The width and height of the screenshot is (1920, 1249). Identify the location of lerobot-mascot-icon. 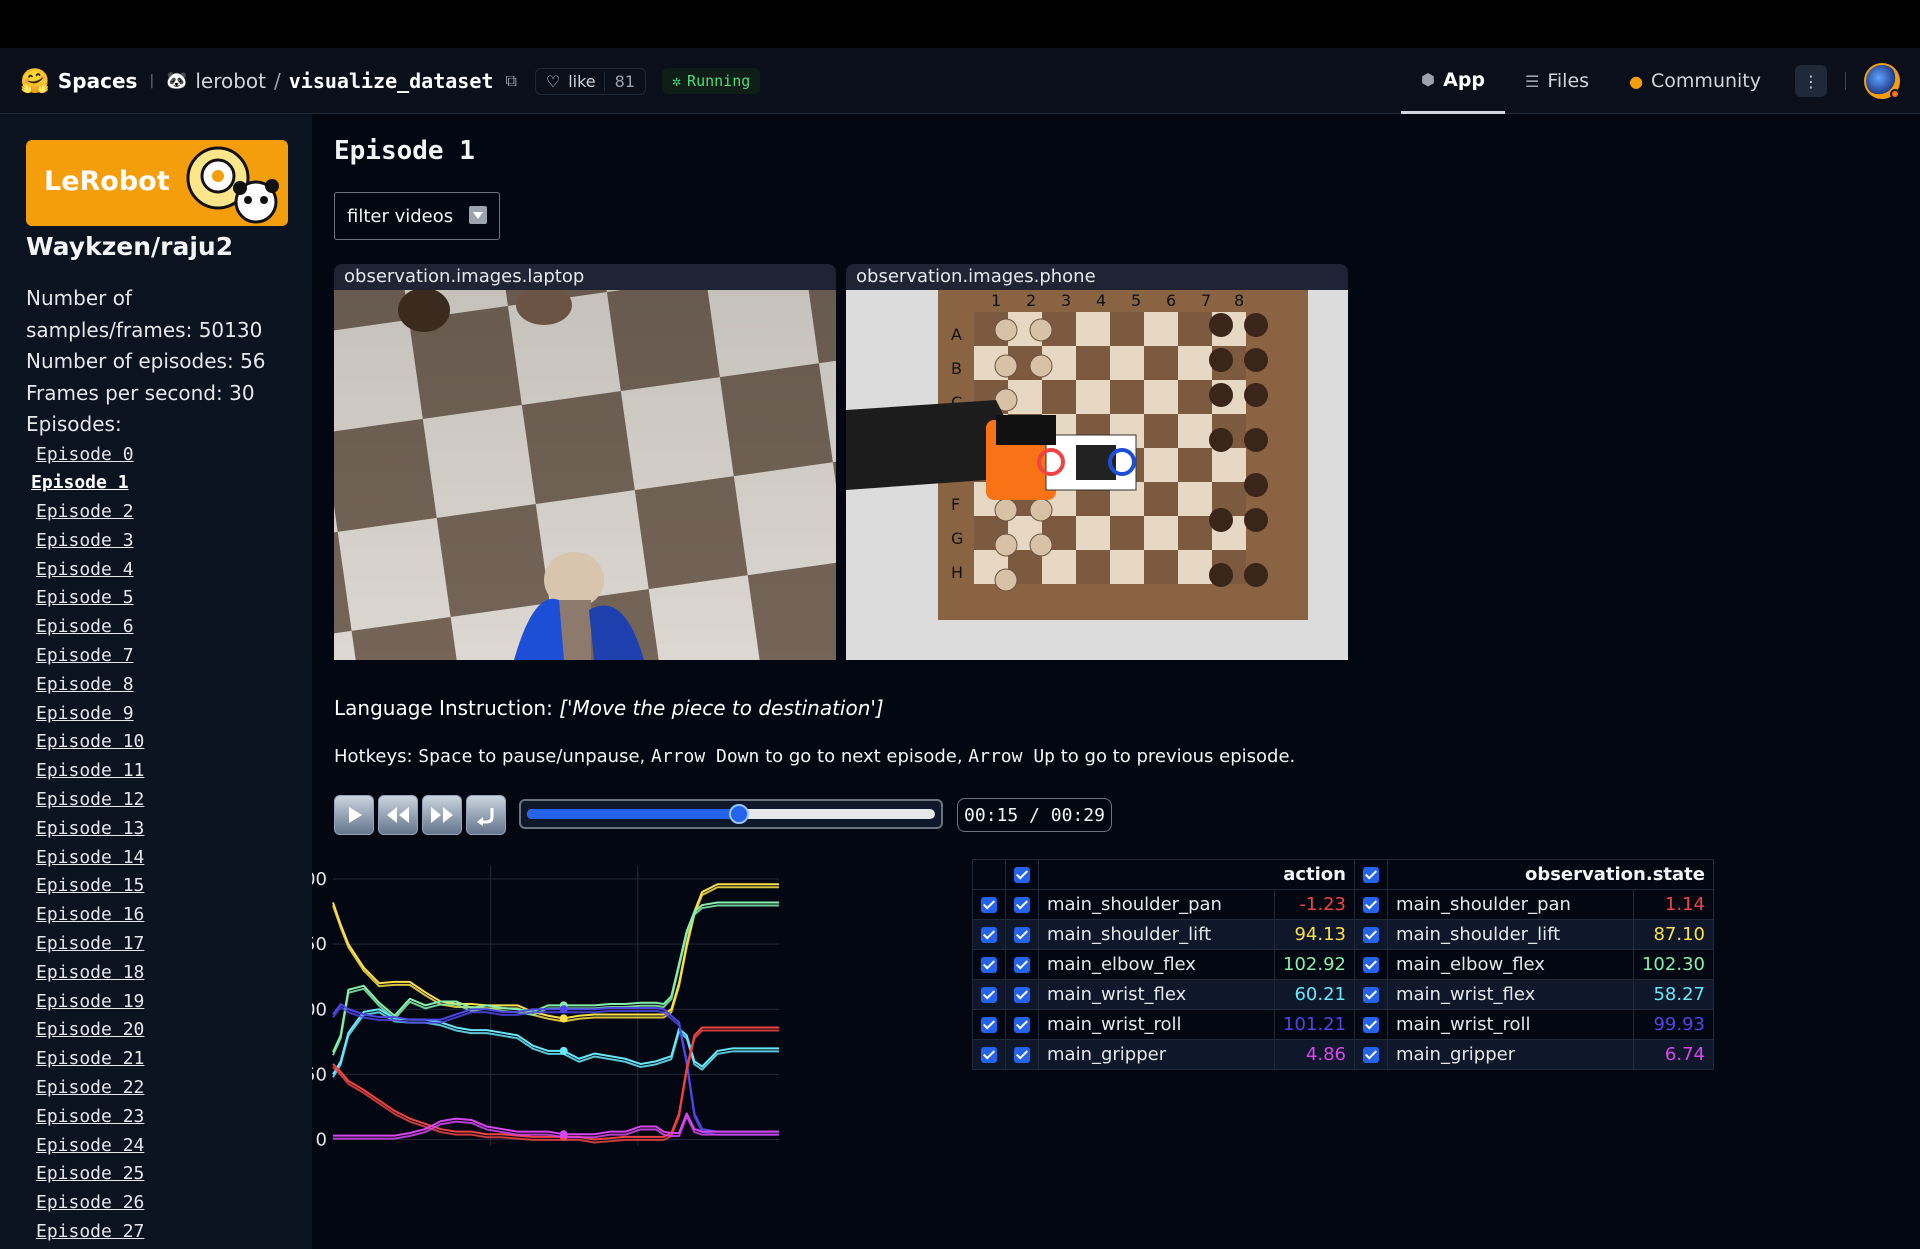
(232, 185).